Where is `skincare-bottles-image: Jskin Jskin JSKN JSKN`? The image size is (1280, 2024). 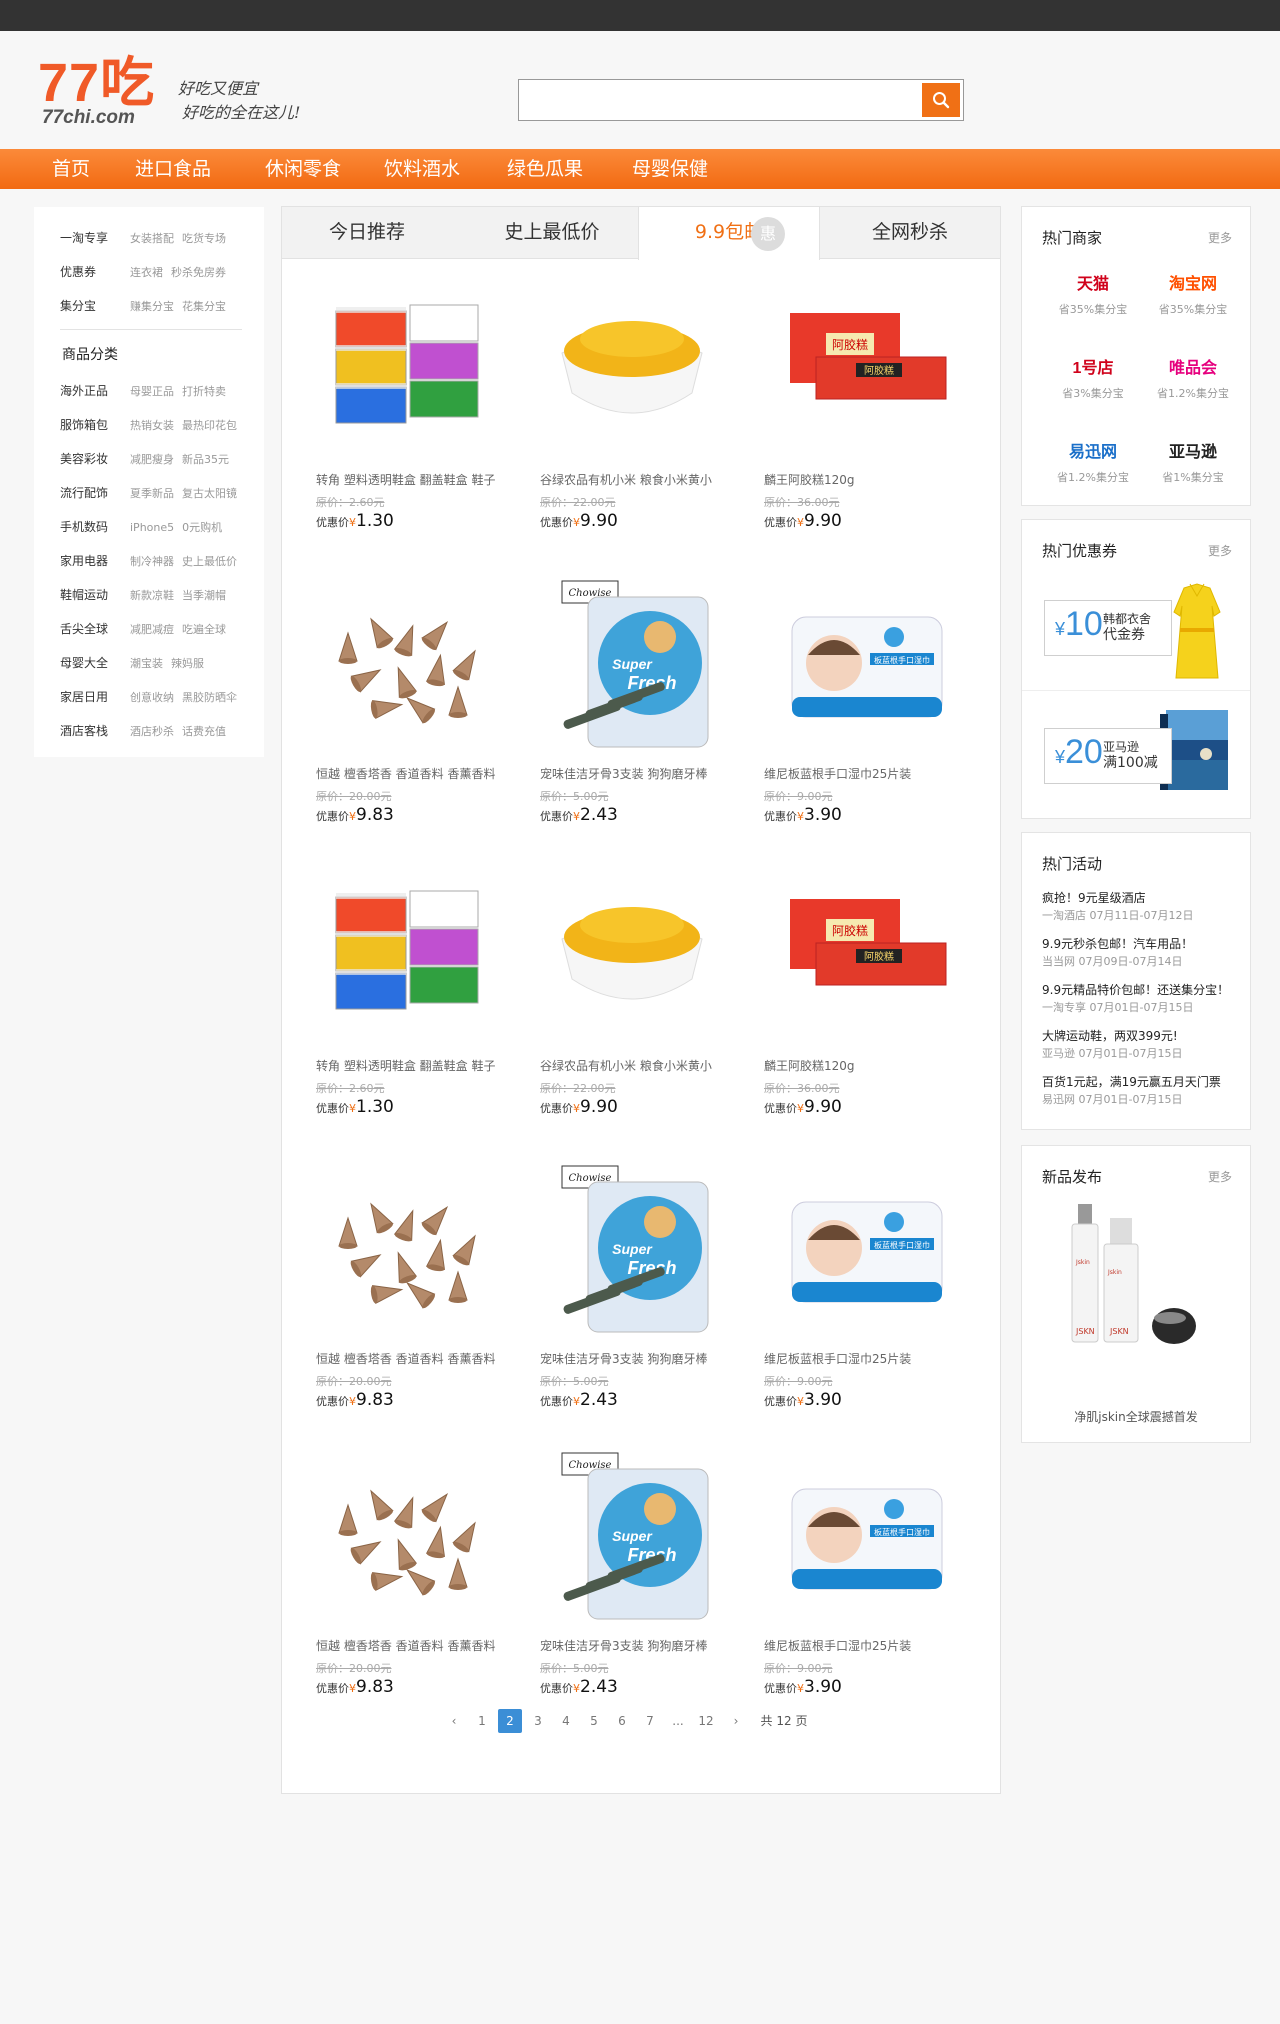
skincare-bottles-image: Jskin Jskin JSKN JSKN is located at coordinates (1136, 1279).